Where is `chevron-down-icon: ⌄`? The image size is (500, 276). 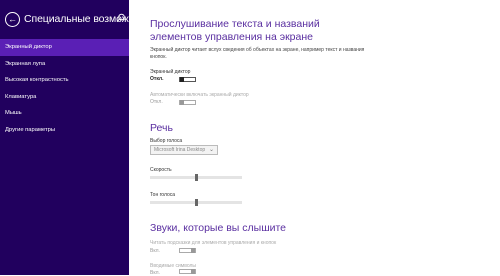
chevron-down-icon: ⌄ is located at coordinates (211, 150).